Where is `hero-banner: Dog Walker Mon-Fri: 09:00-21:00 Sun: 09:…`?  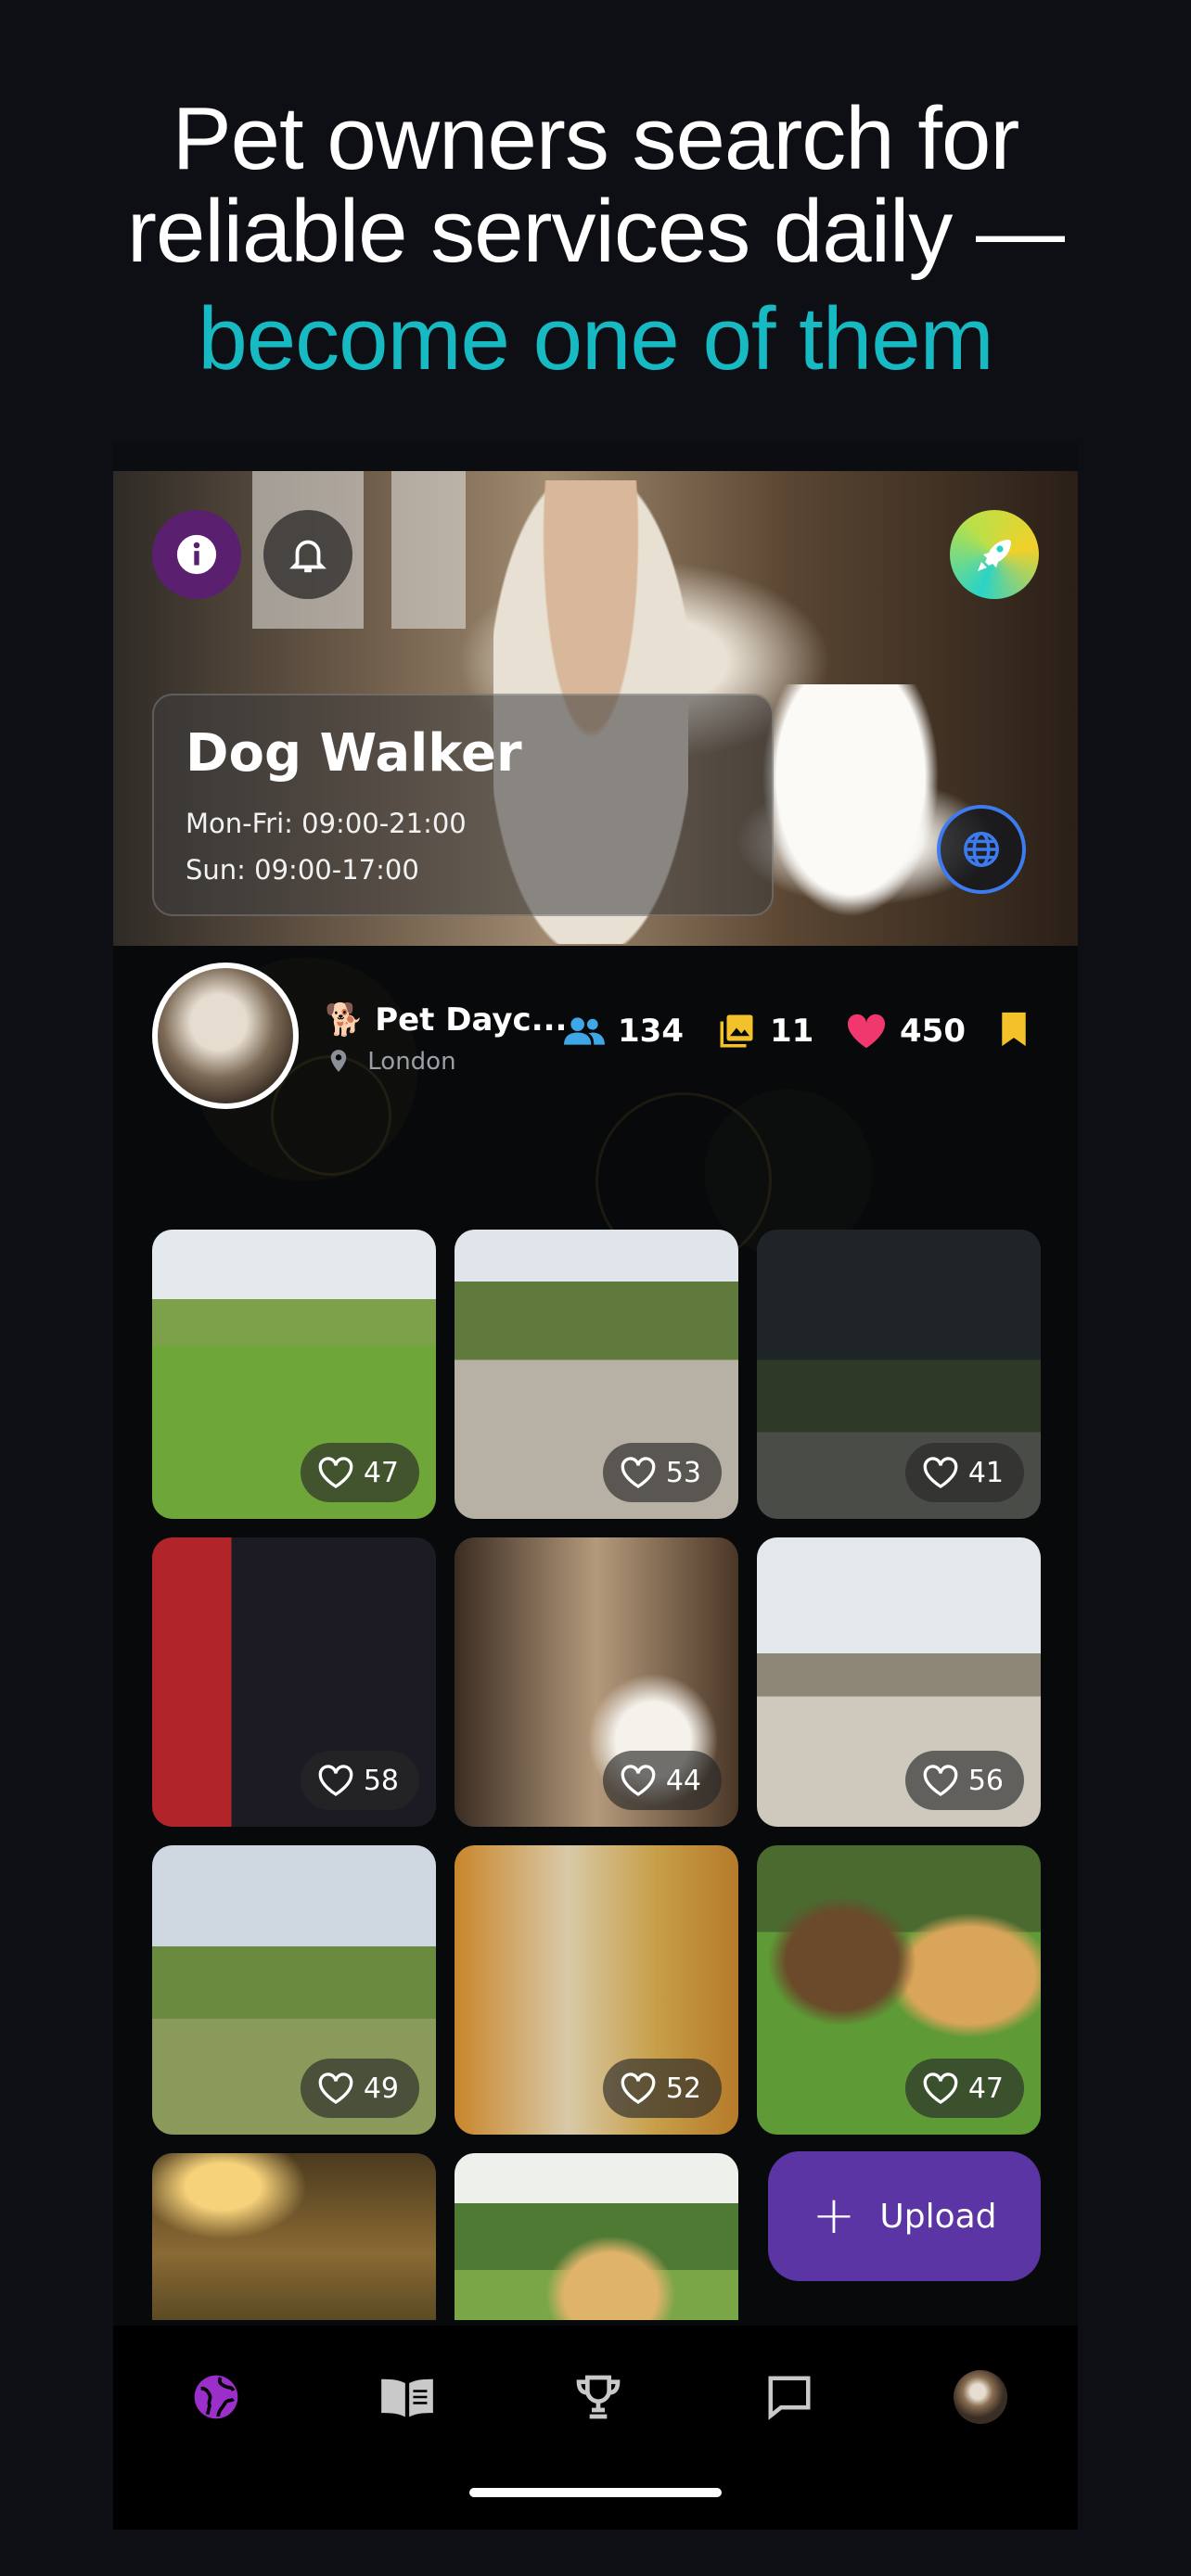 hero-banner: Dog Walker Mon-Fri: 09:00-21:00 Sun: 09:… is located at coordinates (595, 709).